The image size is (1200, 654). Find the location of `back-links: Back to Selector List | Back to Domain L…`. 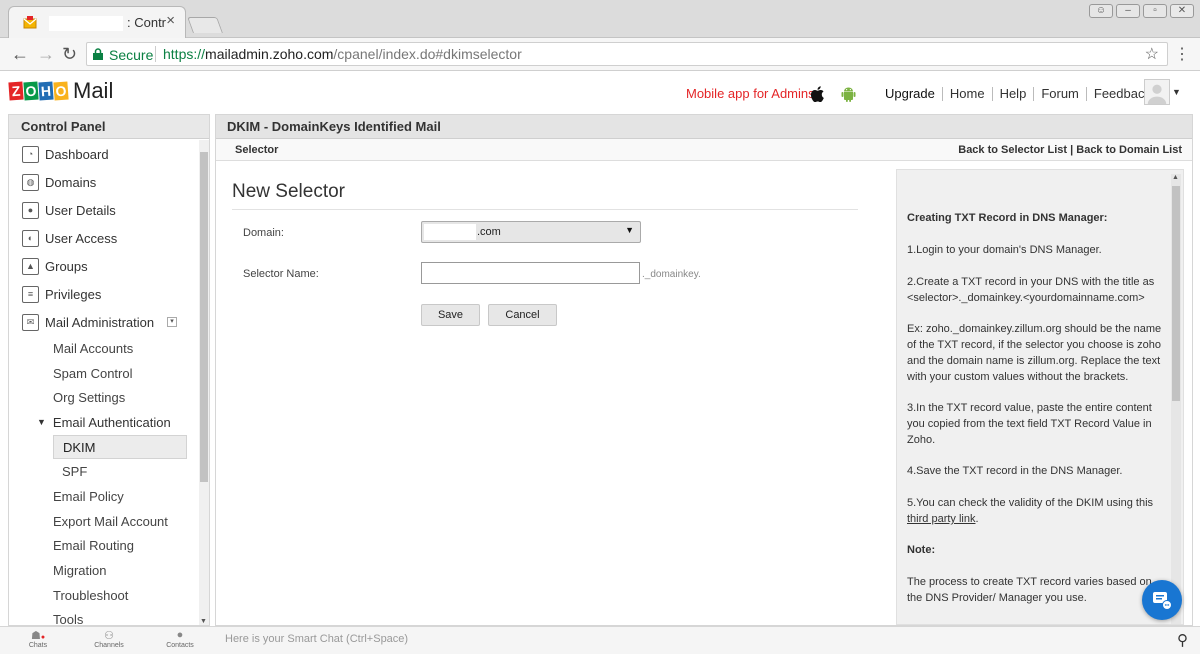

back-links: Back to Selector List | Back to Domain L… is located at coordinates (1070, 150).